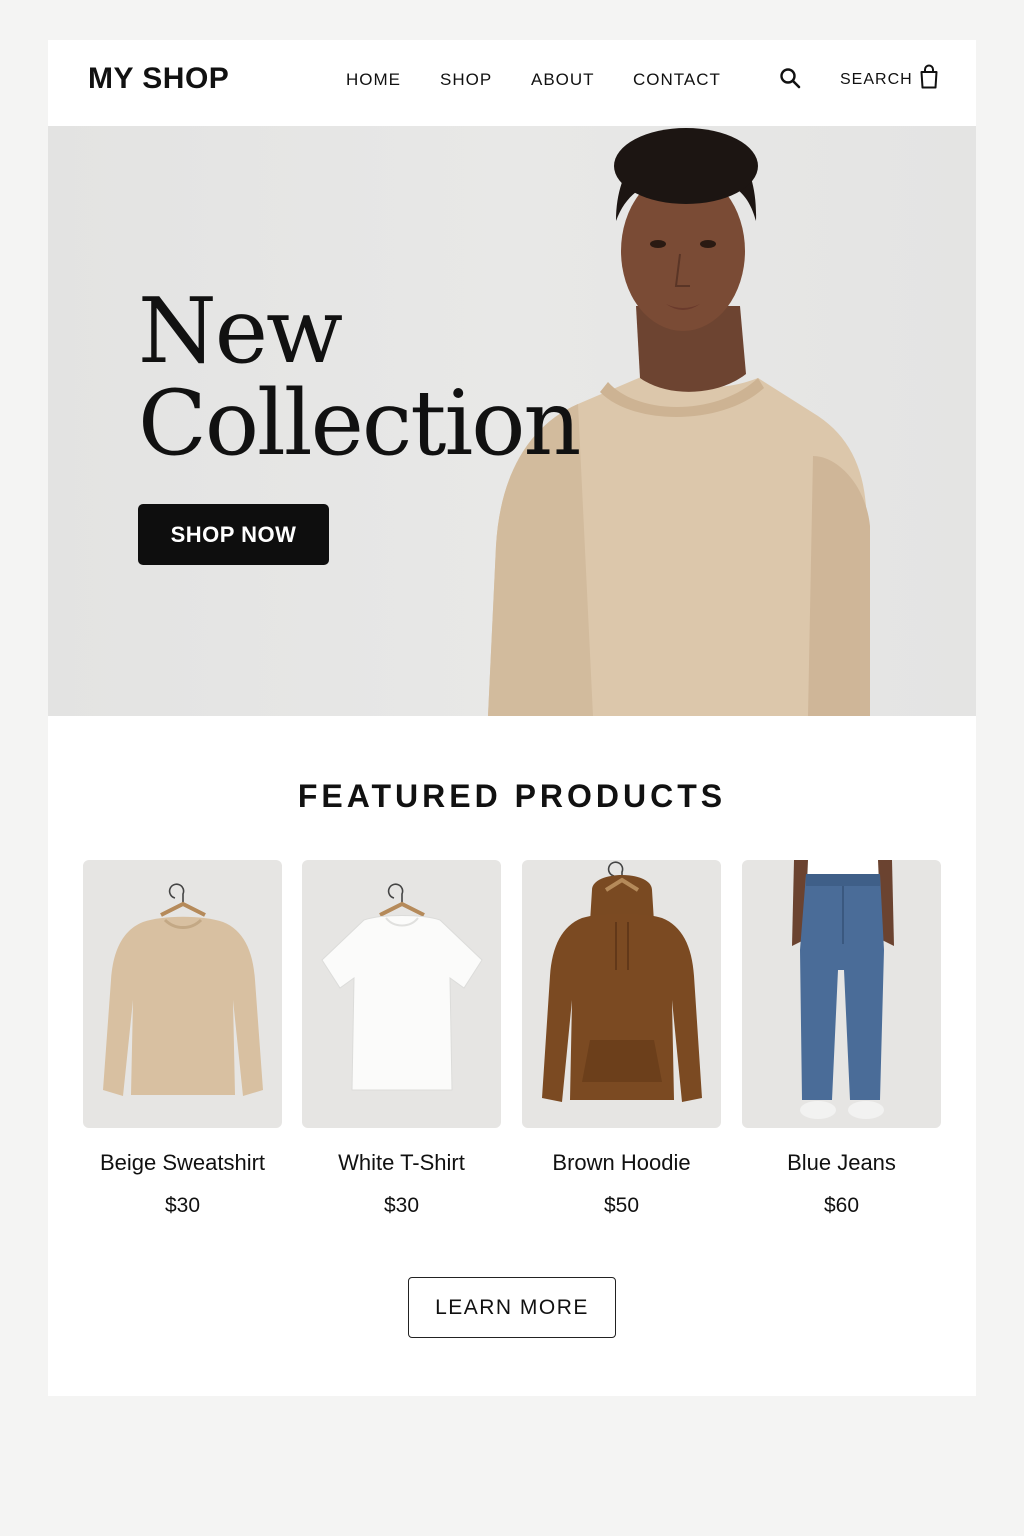 This screenshot has height=1536, width=1024. Describe the element at coordinates (158, 79) in the screenshot. I see `logo: MY SHOP` at that location.